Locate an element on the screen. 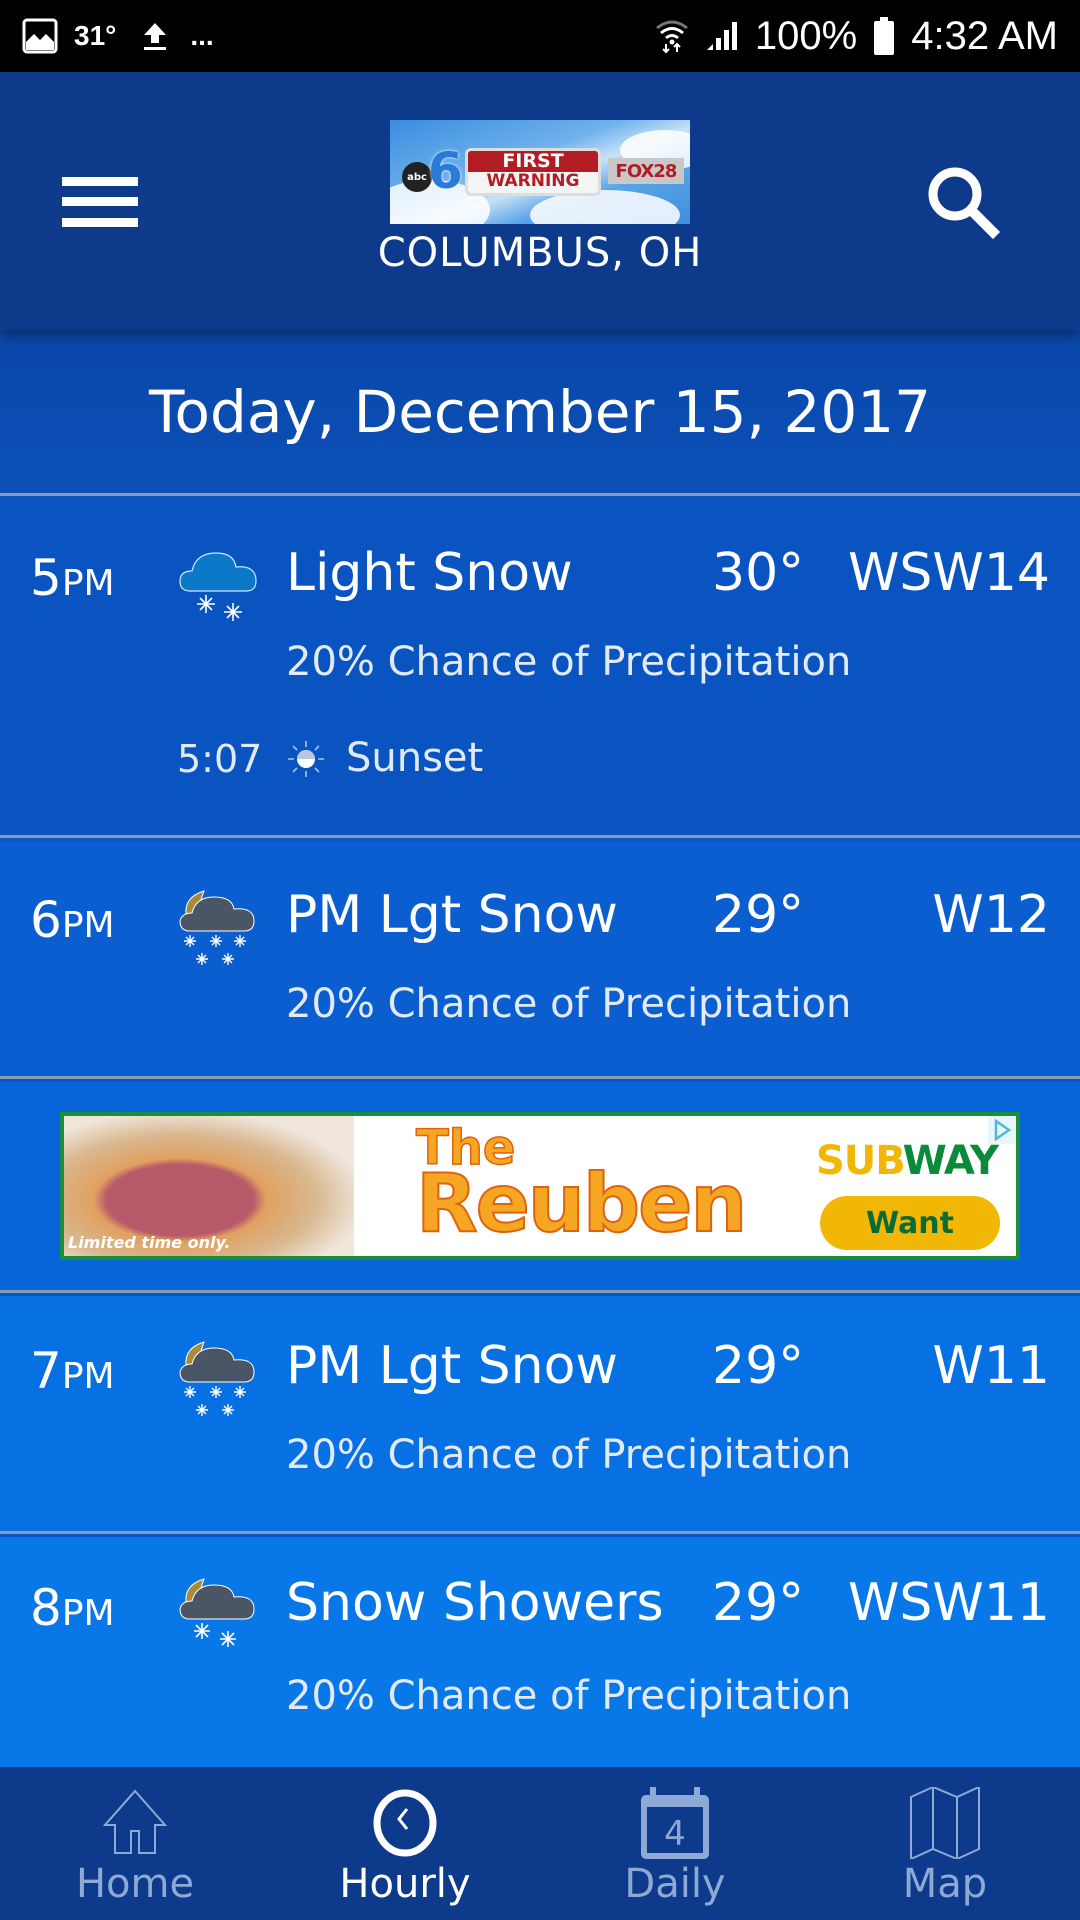 This screenshot has height=1920, width=1080. hamburger-menu-icon is located at coordinates (100, 202).